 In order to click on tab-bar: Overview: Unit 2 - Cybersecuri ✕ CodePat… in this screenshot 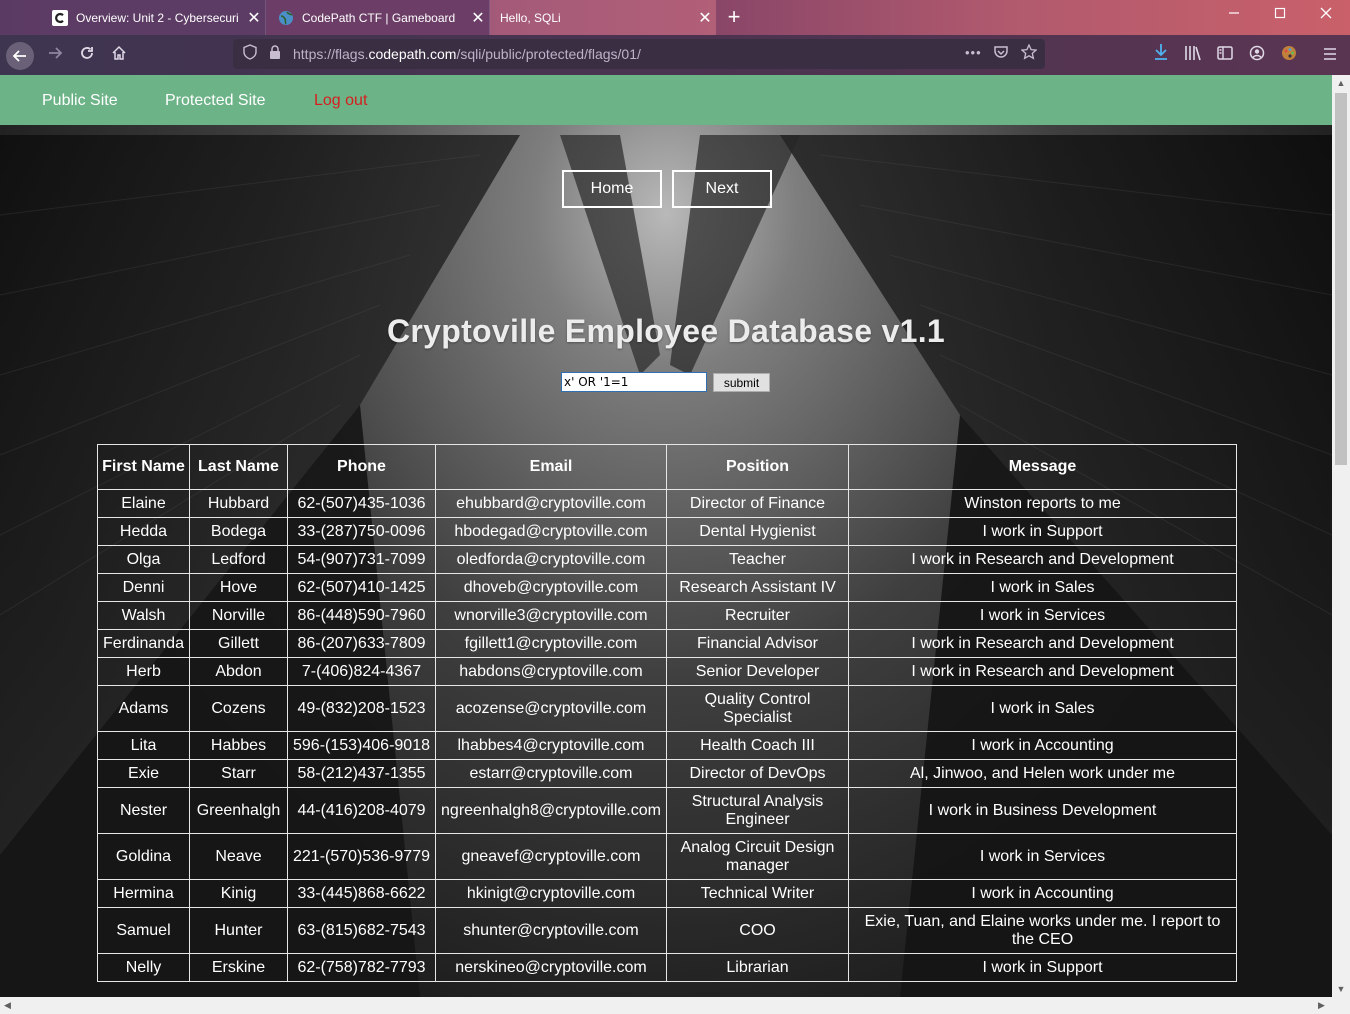, I will do `click(675, 17)`.